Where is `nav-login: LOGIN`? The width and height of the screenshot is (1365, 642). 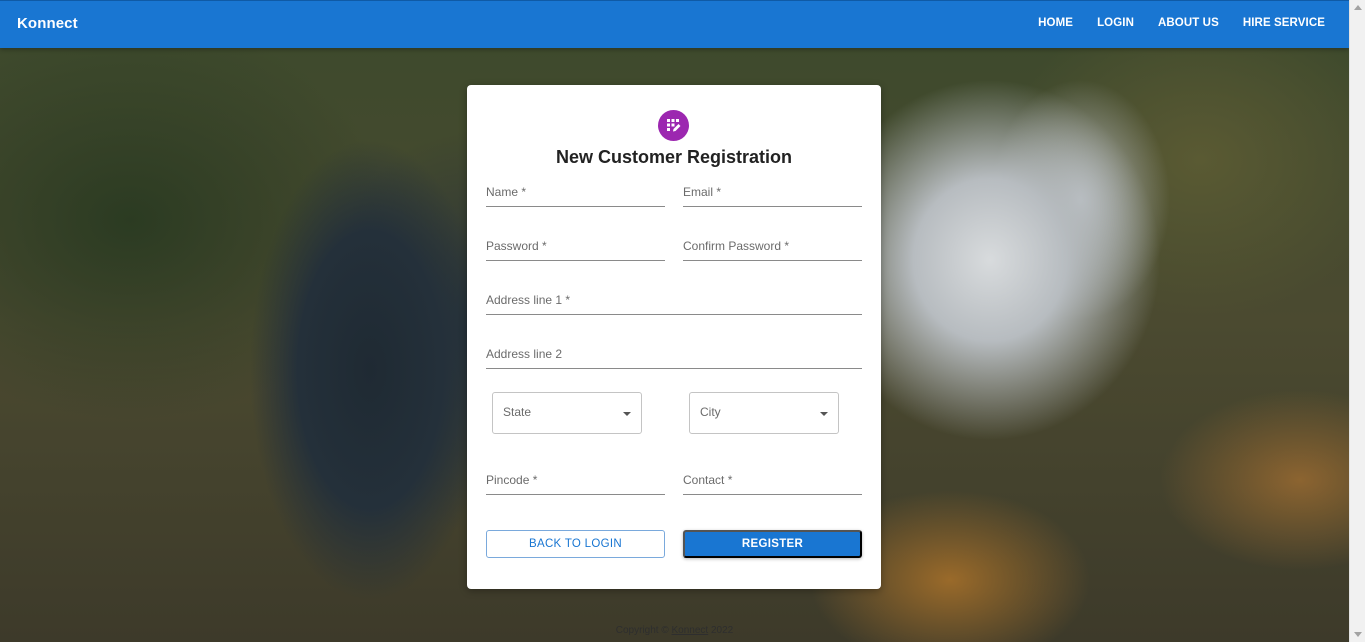 nav-login: LOGIN is located at coordinates (1115, 23).